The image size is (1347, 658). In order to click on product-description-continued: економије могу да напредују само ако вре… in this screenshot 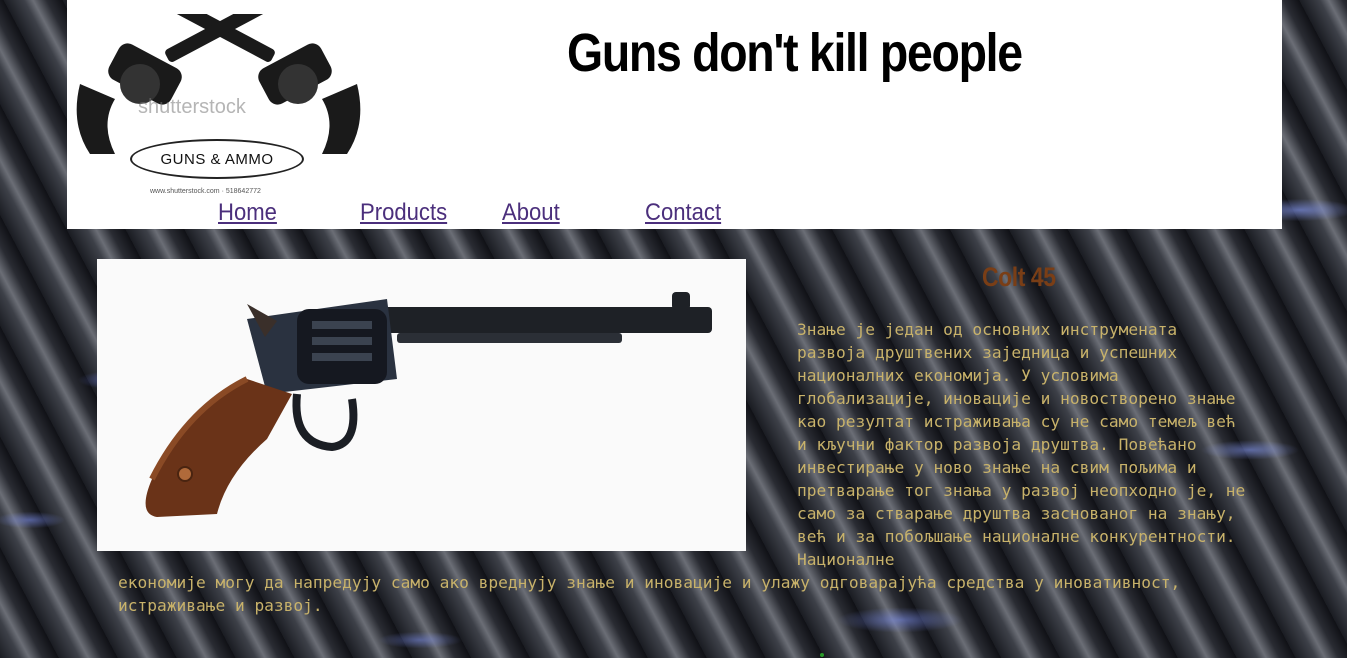, I will do `click(649, 594)`.